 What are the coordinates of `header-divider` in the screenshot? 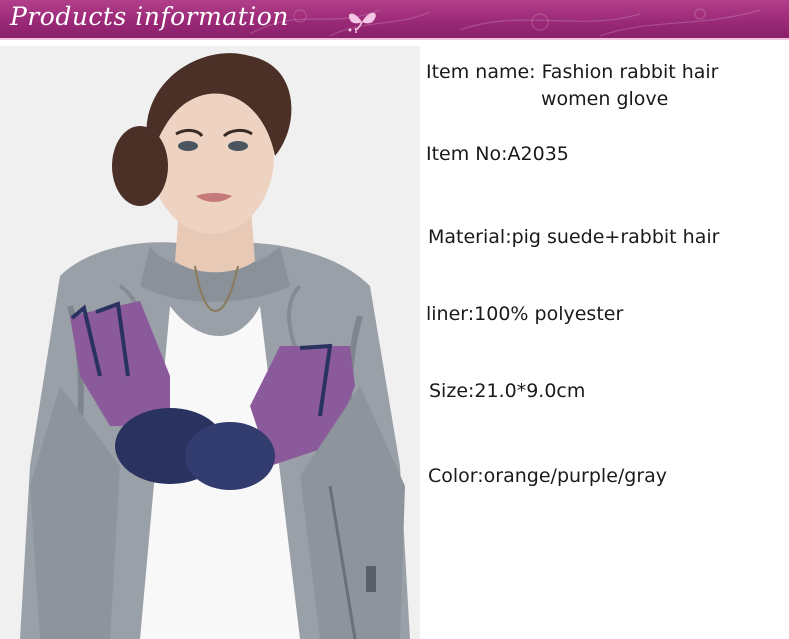 It's located at (394, 39).